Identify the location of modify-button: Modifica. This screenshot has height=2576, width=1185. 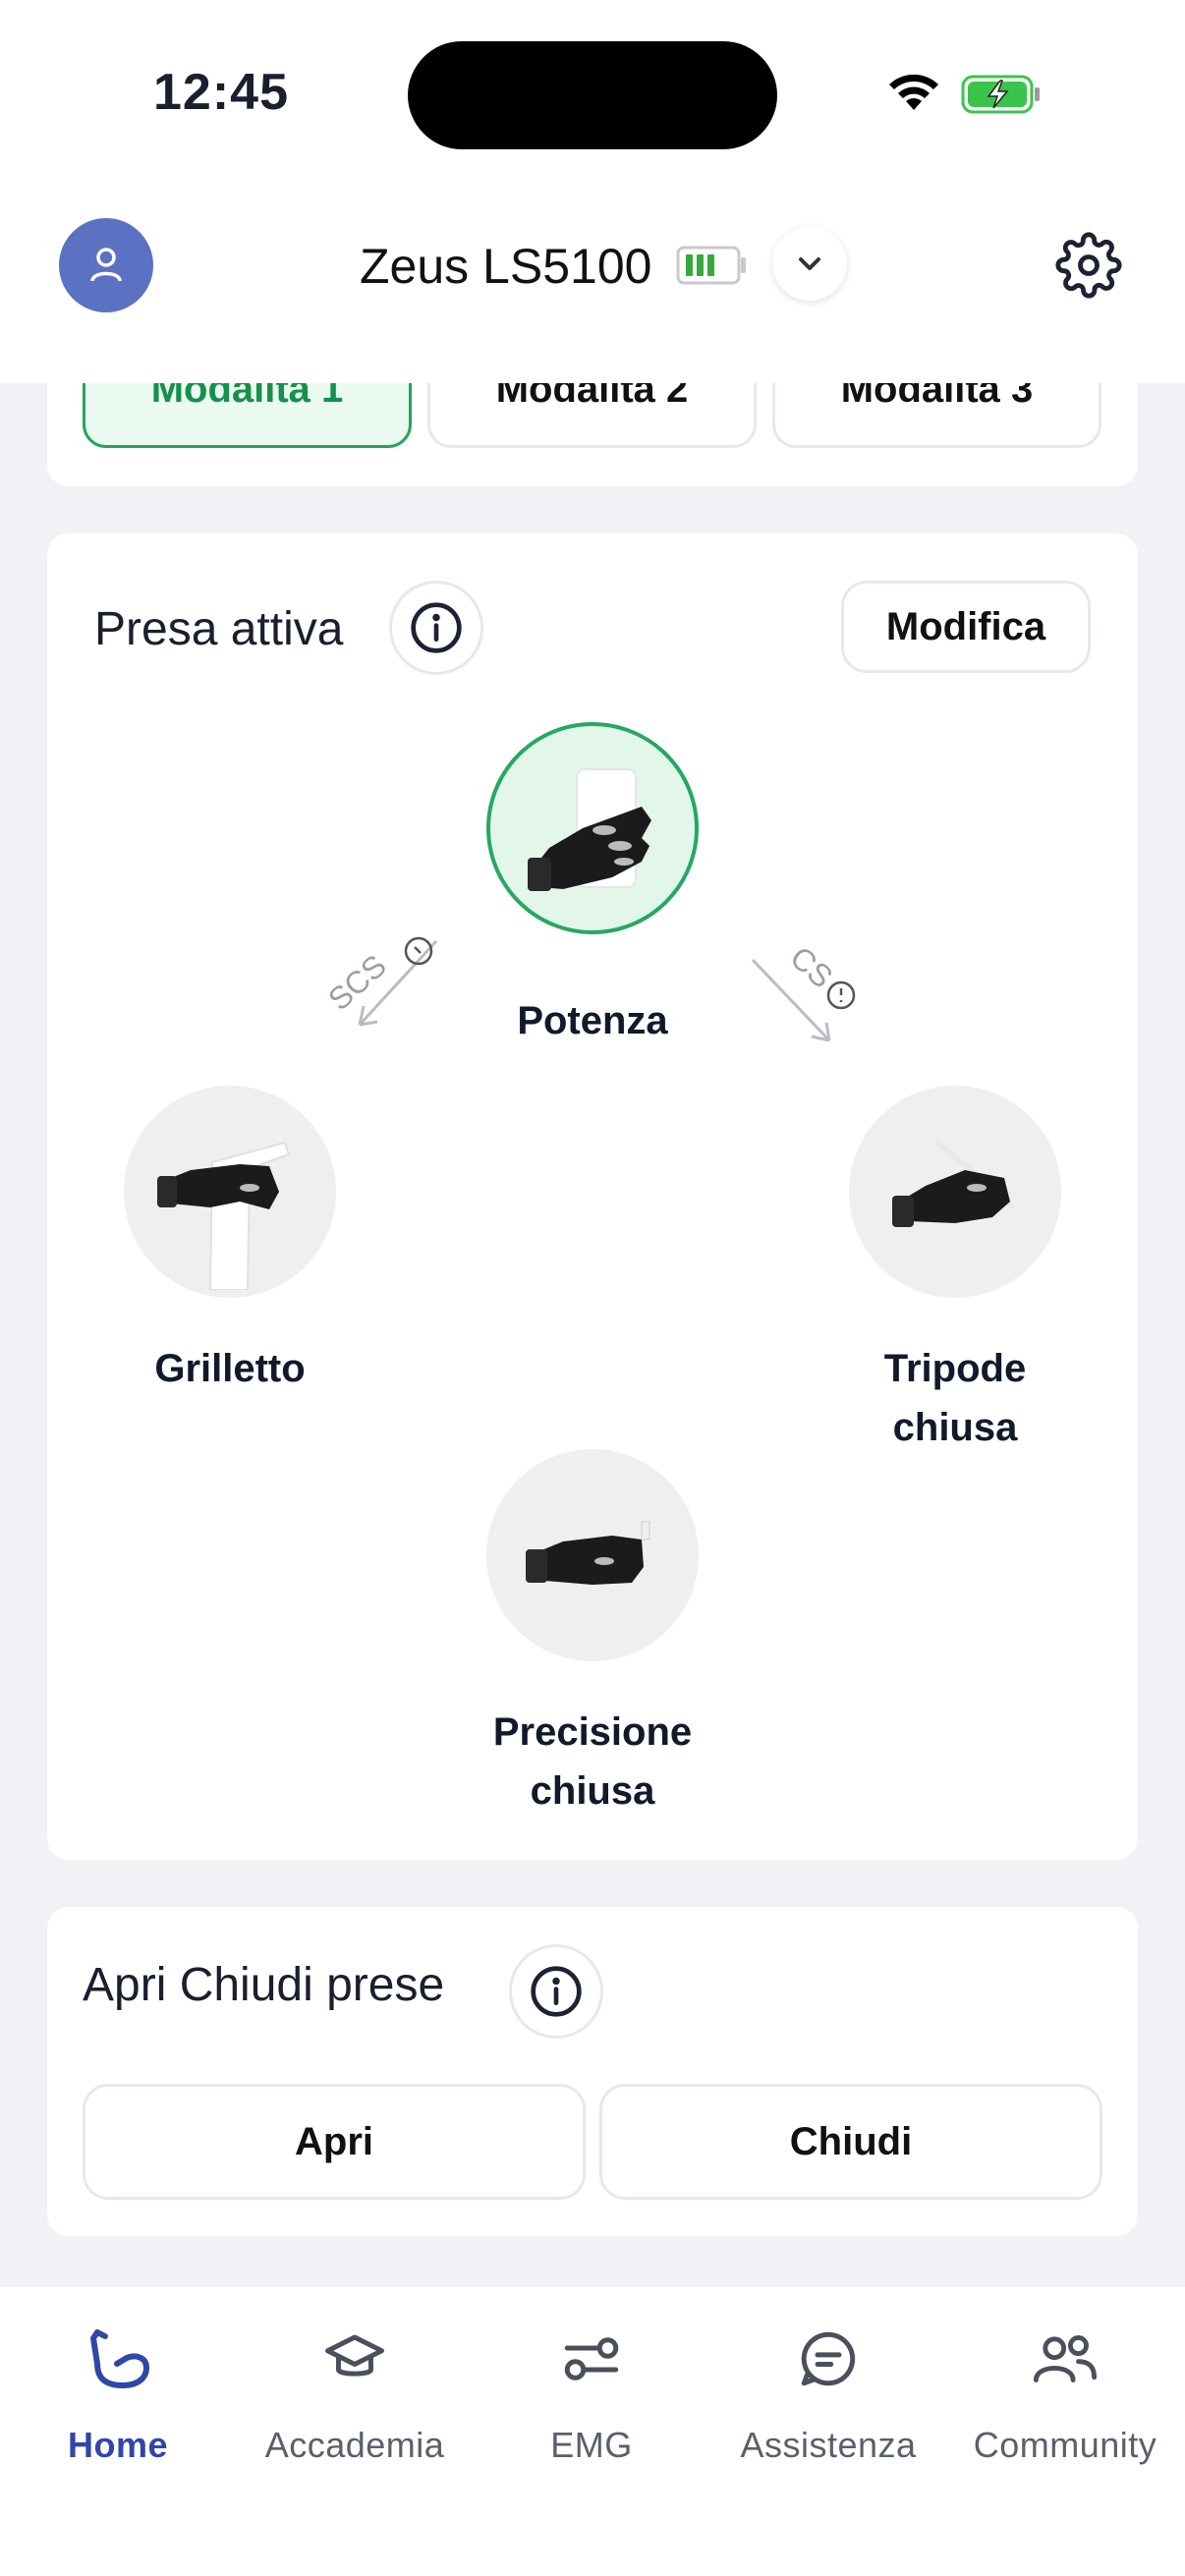
(966, 627).